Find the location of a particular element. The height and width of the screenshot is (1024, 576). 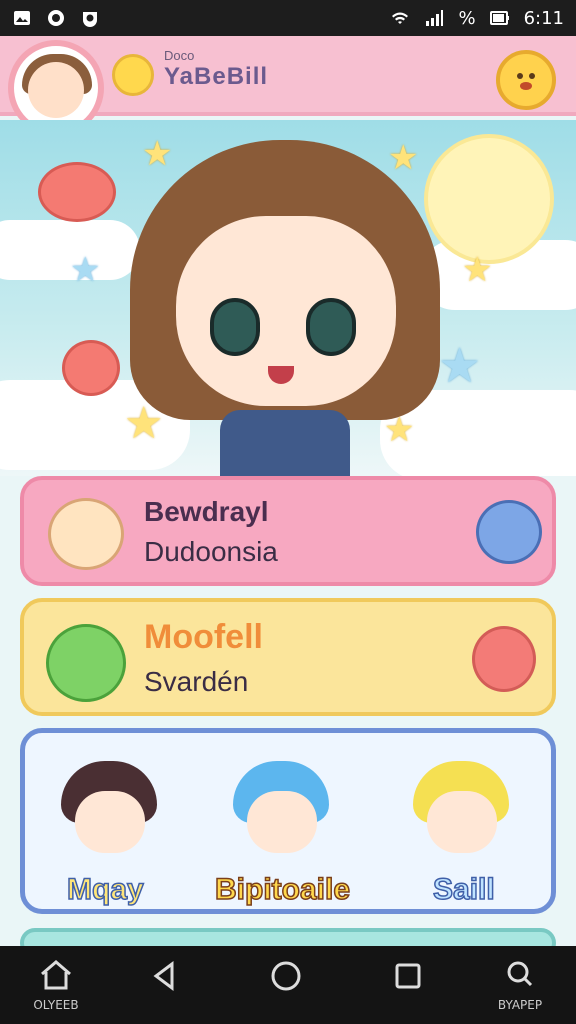

mascot-face-icon is located at coordinates (526, 81).